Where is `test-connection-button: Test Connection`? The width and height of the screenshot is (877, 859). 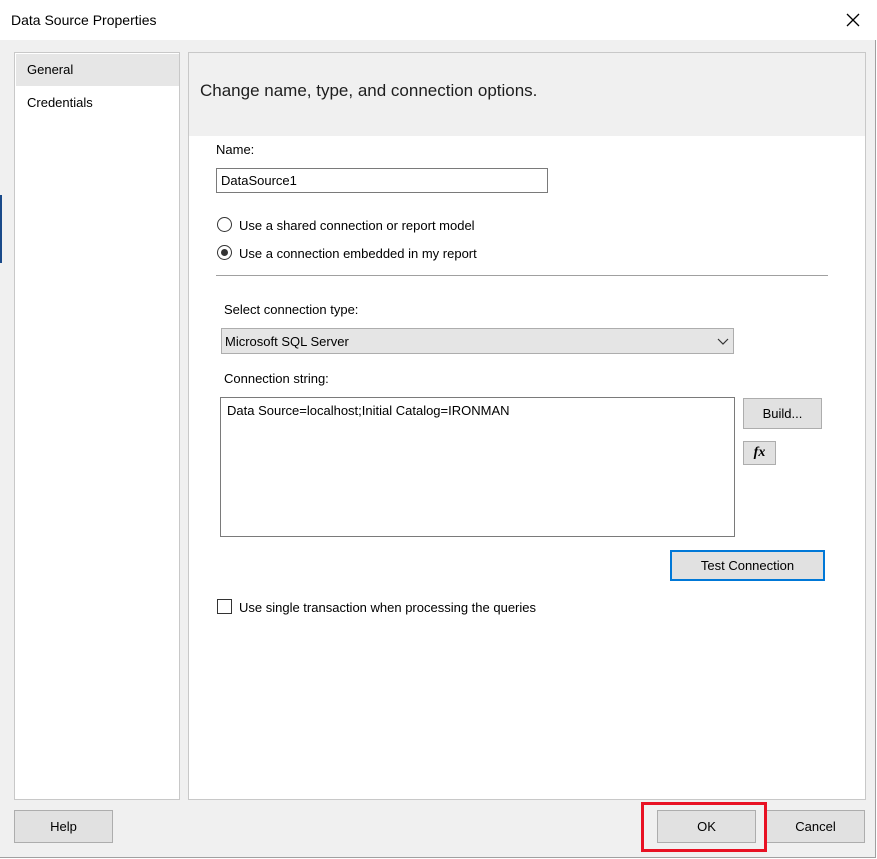 test-connection-button: Test Connection is located at coordinates (747, 565).